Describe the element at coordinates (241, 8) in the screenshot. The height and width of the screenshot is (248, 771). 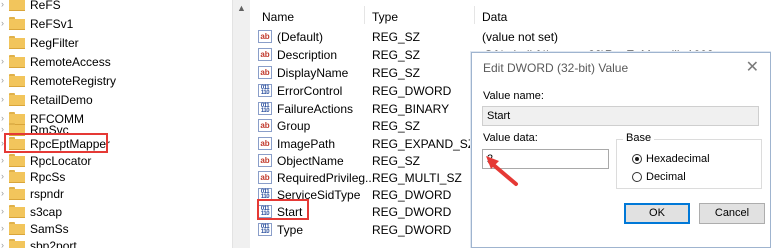
I see `scroll-up-arrow-icon: ▲` at that location.